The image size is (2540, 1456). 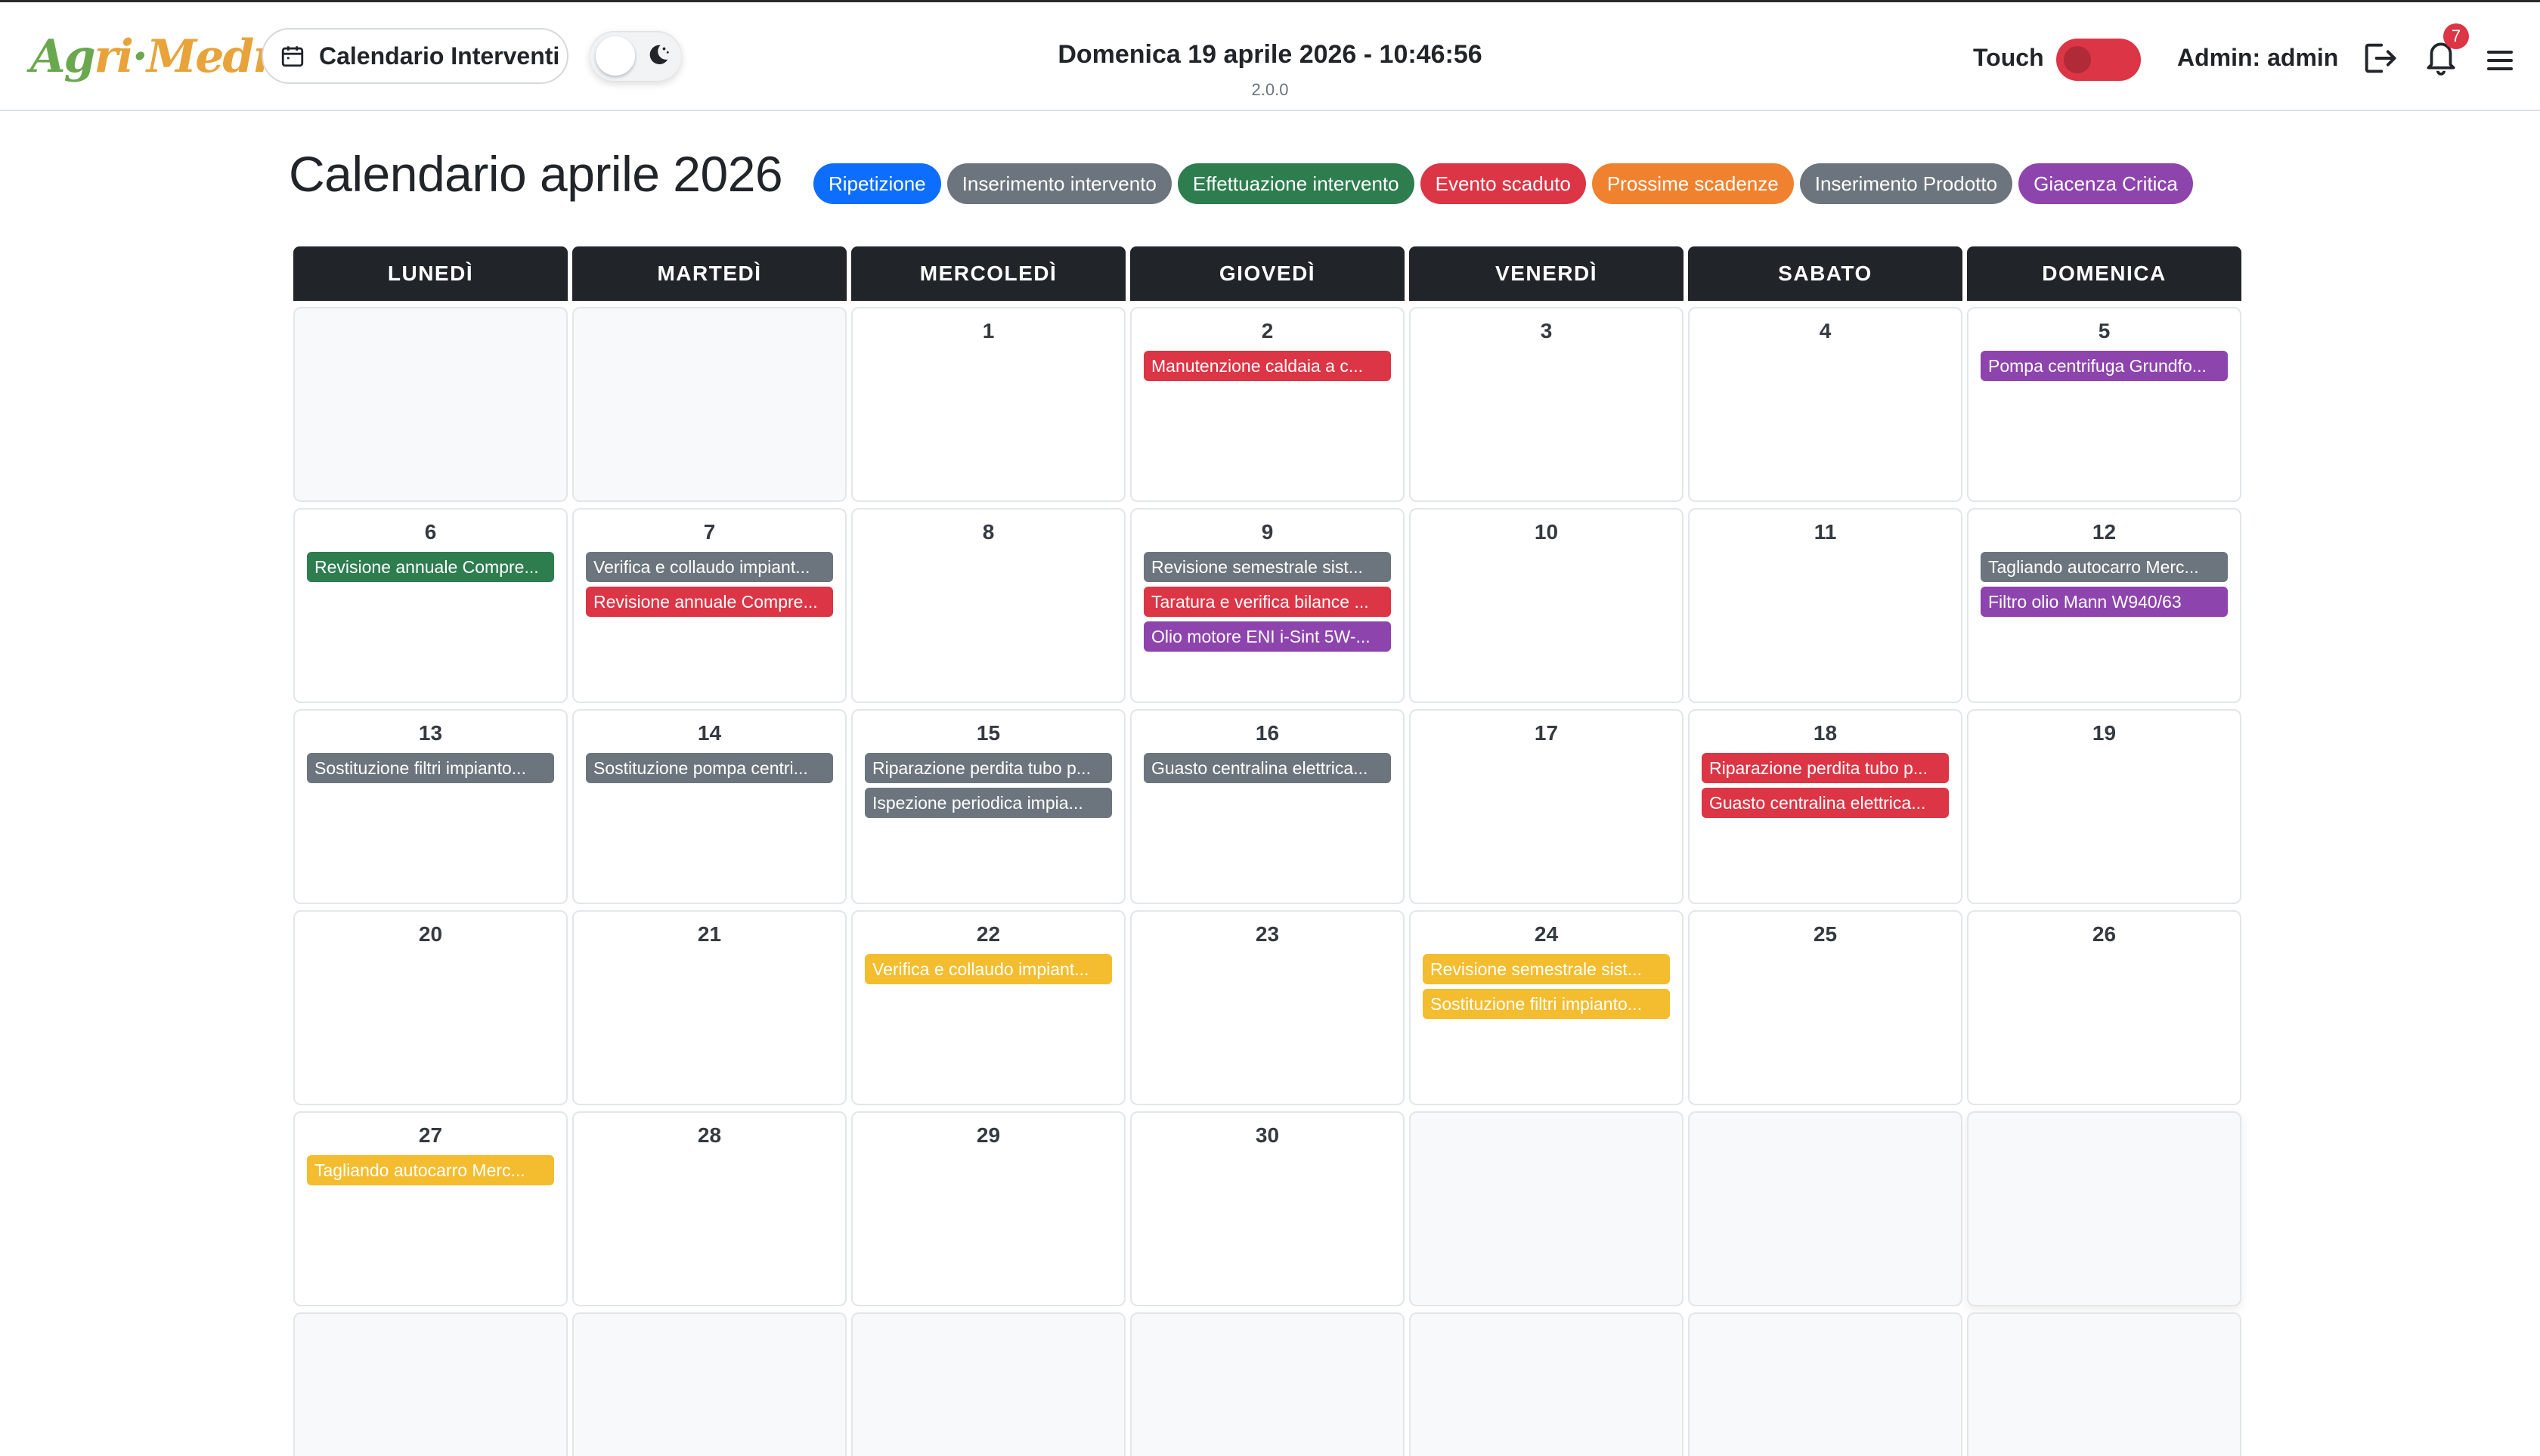 I want to click on calendar-day-cell: 10, so click(x=1546, y=605).